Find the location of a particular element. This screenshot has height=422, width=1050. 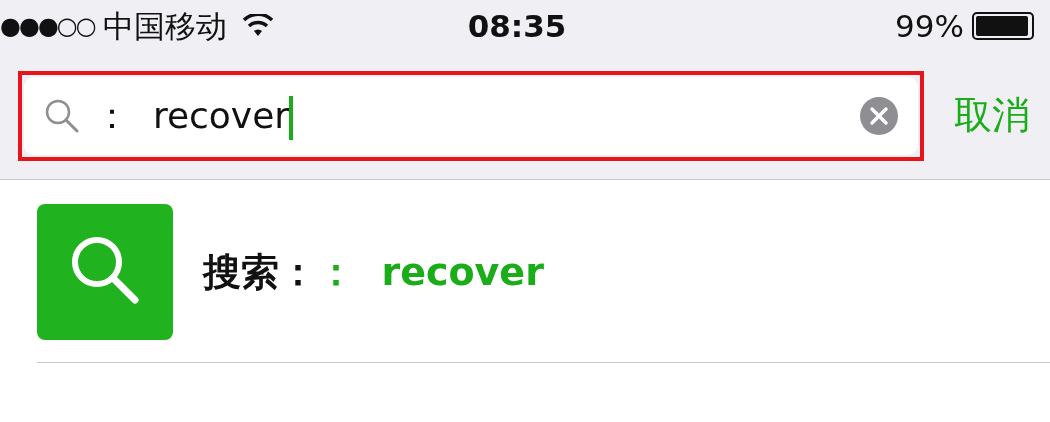

text-cursor is located at coordinates (291, 117).